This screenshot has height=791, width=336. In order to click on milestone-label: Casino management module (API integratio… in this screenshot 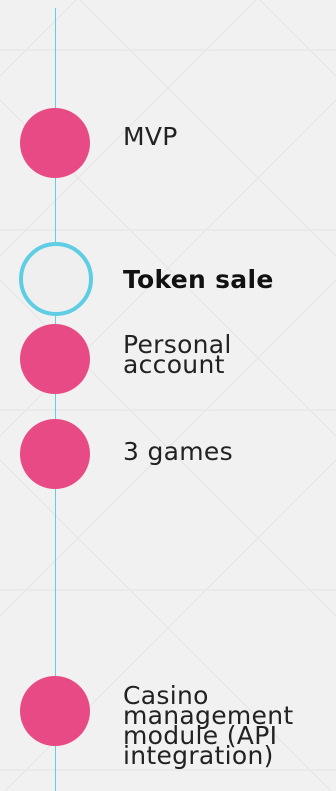, I will do `click(208, 725)`.